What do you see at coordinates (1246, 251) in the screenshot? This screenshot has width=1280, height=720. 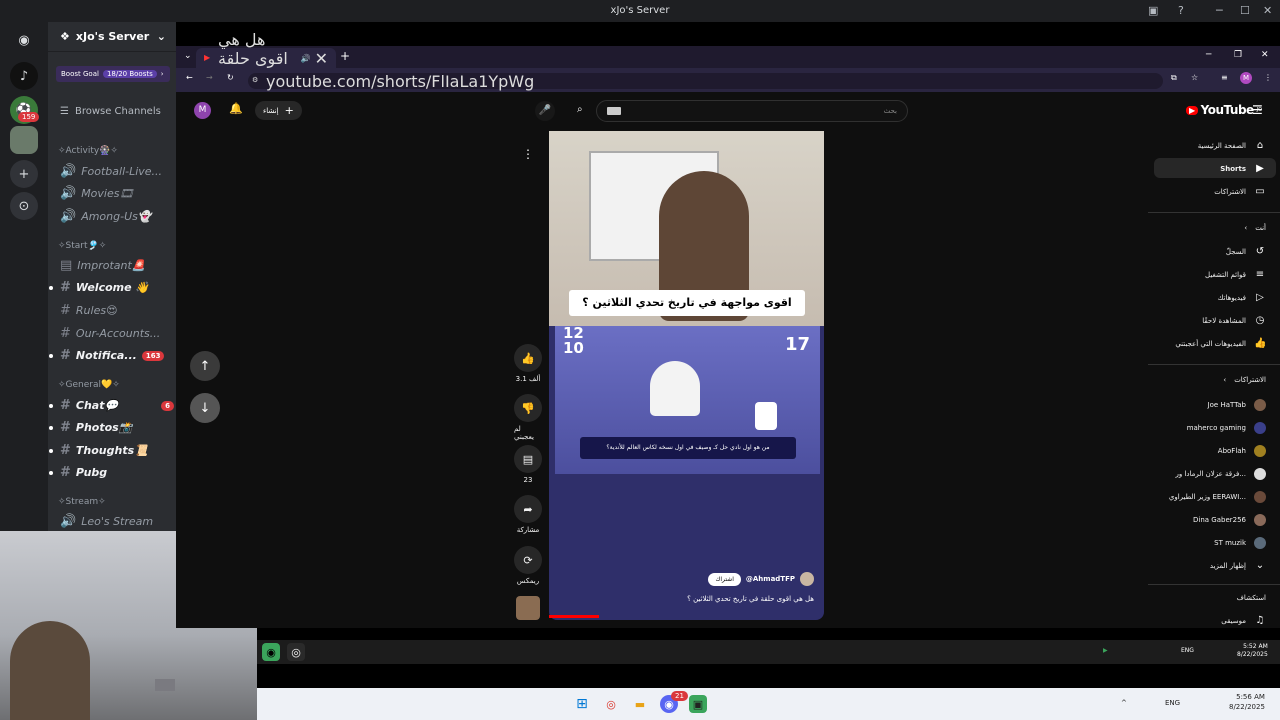 I see `nav-history: السجلّ ↺` at bounding box center [1246, 251].